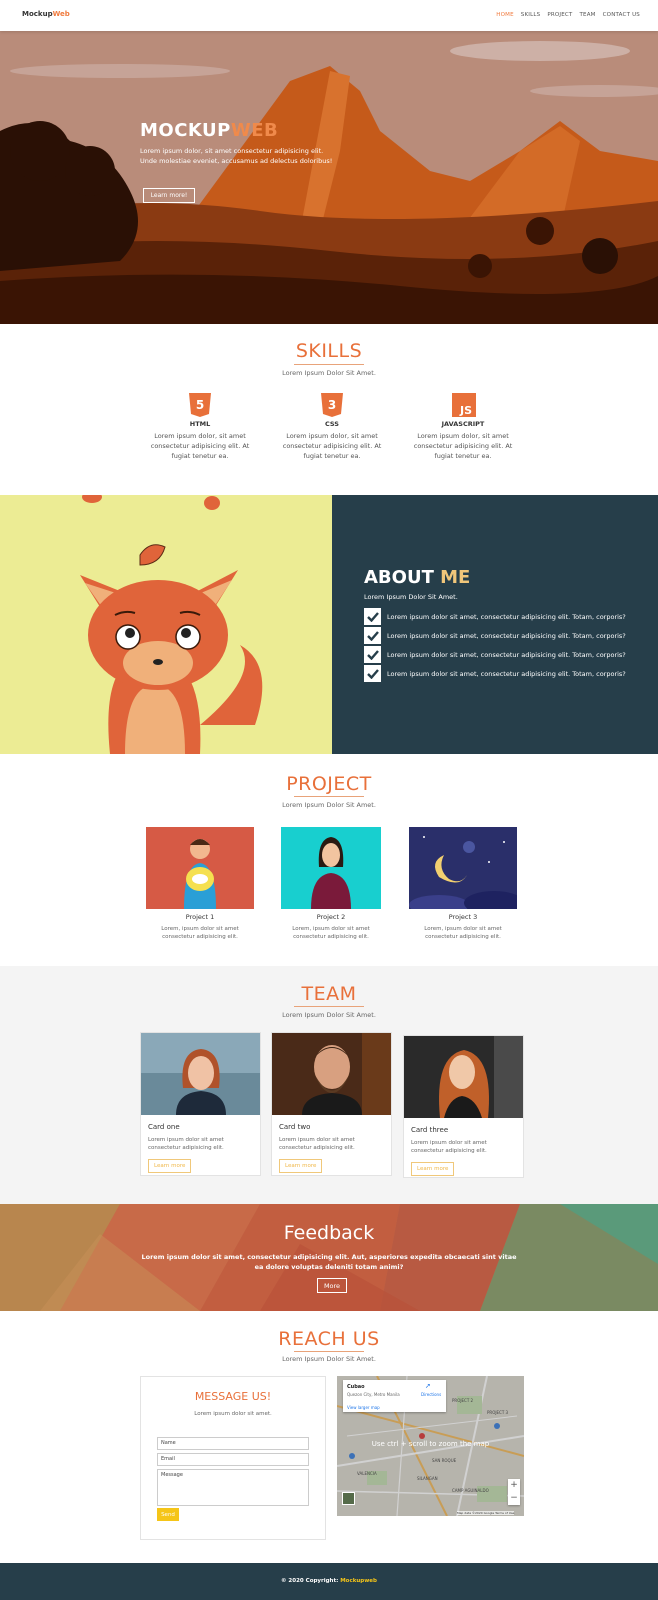  I want to click on card-title: Card three, so click(430, 1130).